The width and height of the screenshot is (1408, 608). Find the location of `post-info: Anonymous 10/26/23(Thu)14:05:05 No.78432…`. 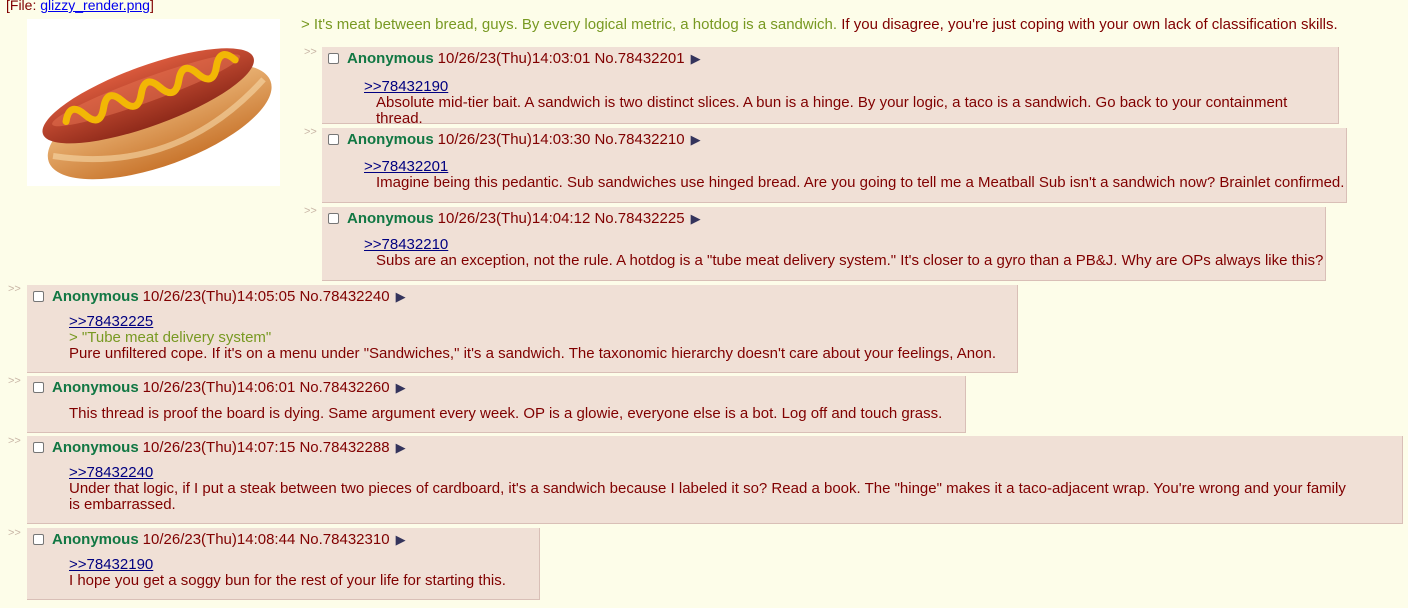

post-info: Anonymous 10/26/23(Thu)14:05:05 No.78432… is located at coordinates (219, 296).